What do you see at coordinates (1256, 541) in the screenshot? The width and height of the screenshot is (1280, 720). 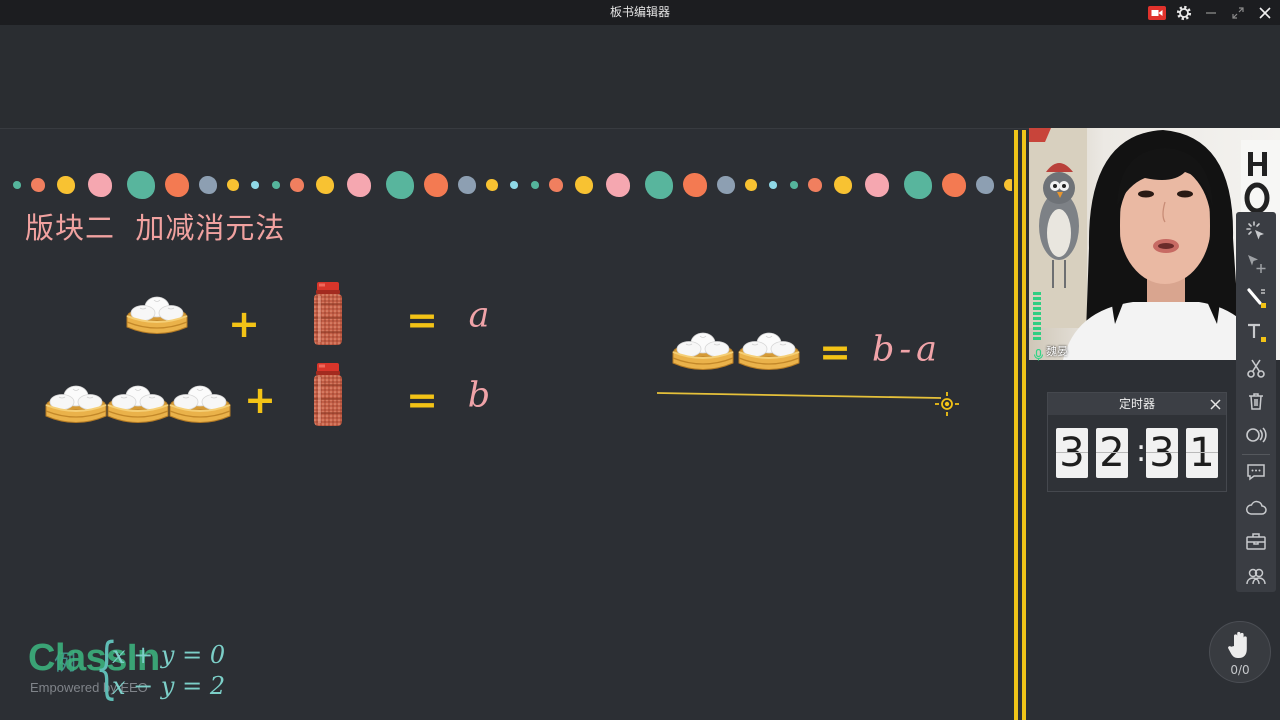 I see `toolbox-icon` at bounding box center [1256, 541].